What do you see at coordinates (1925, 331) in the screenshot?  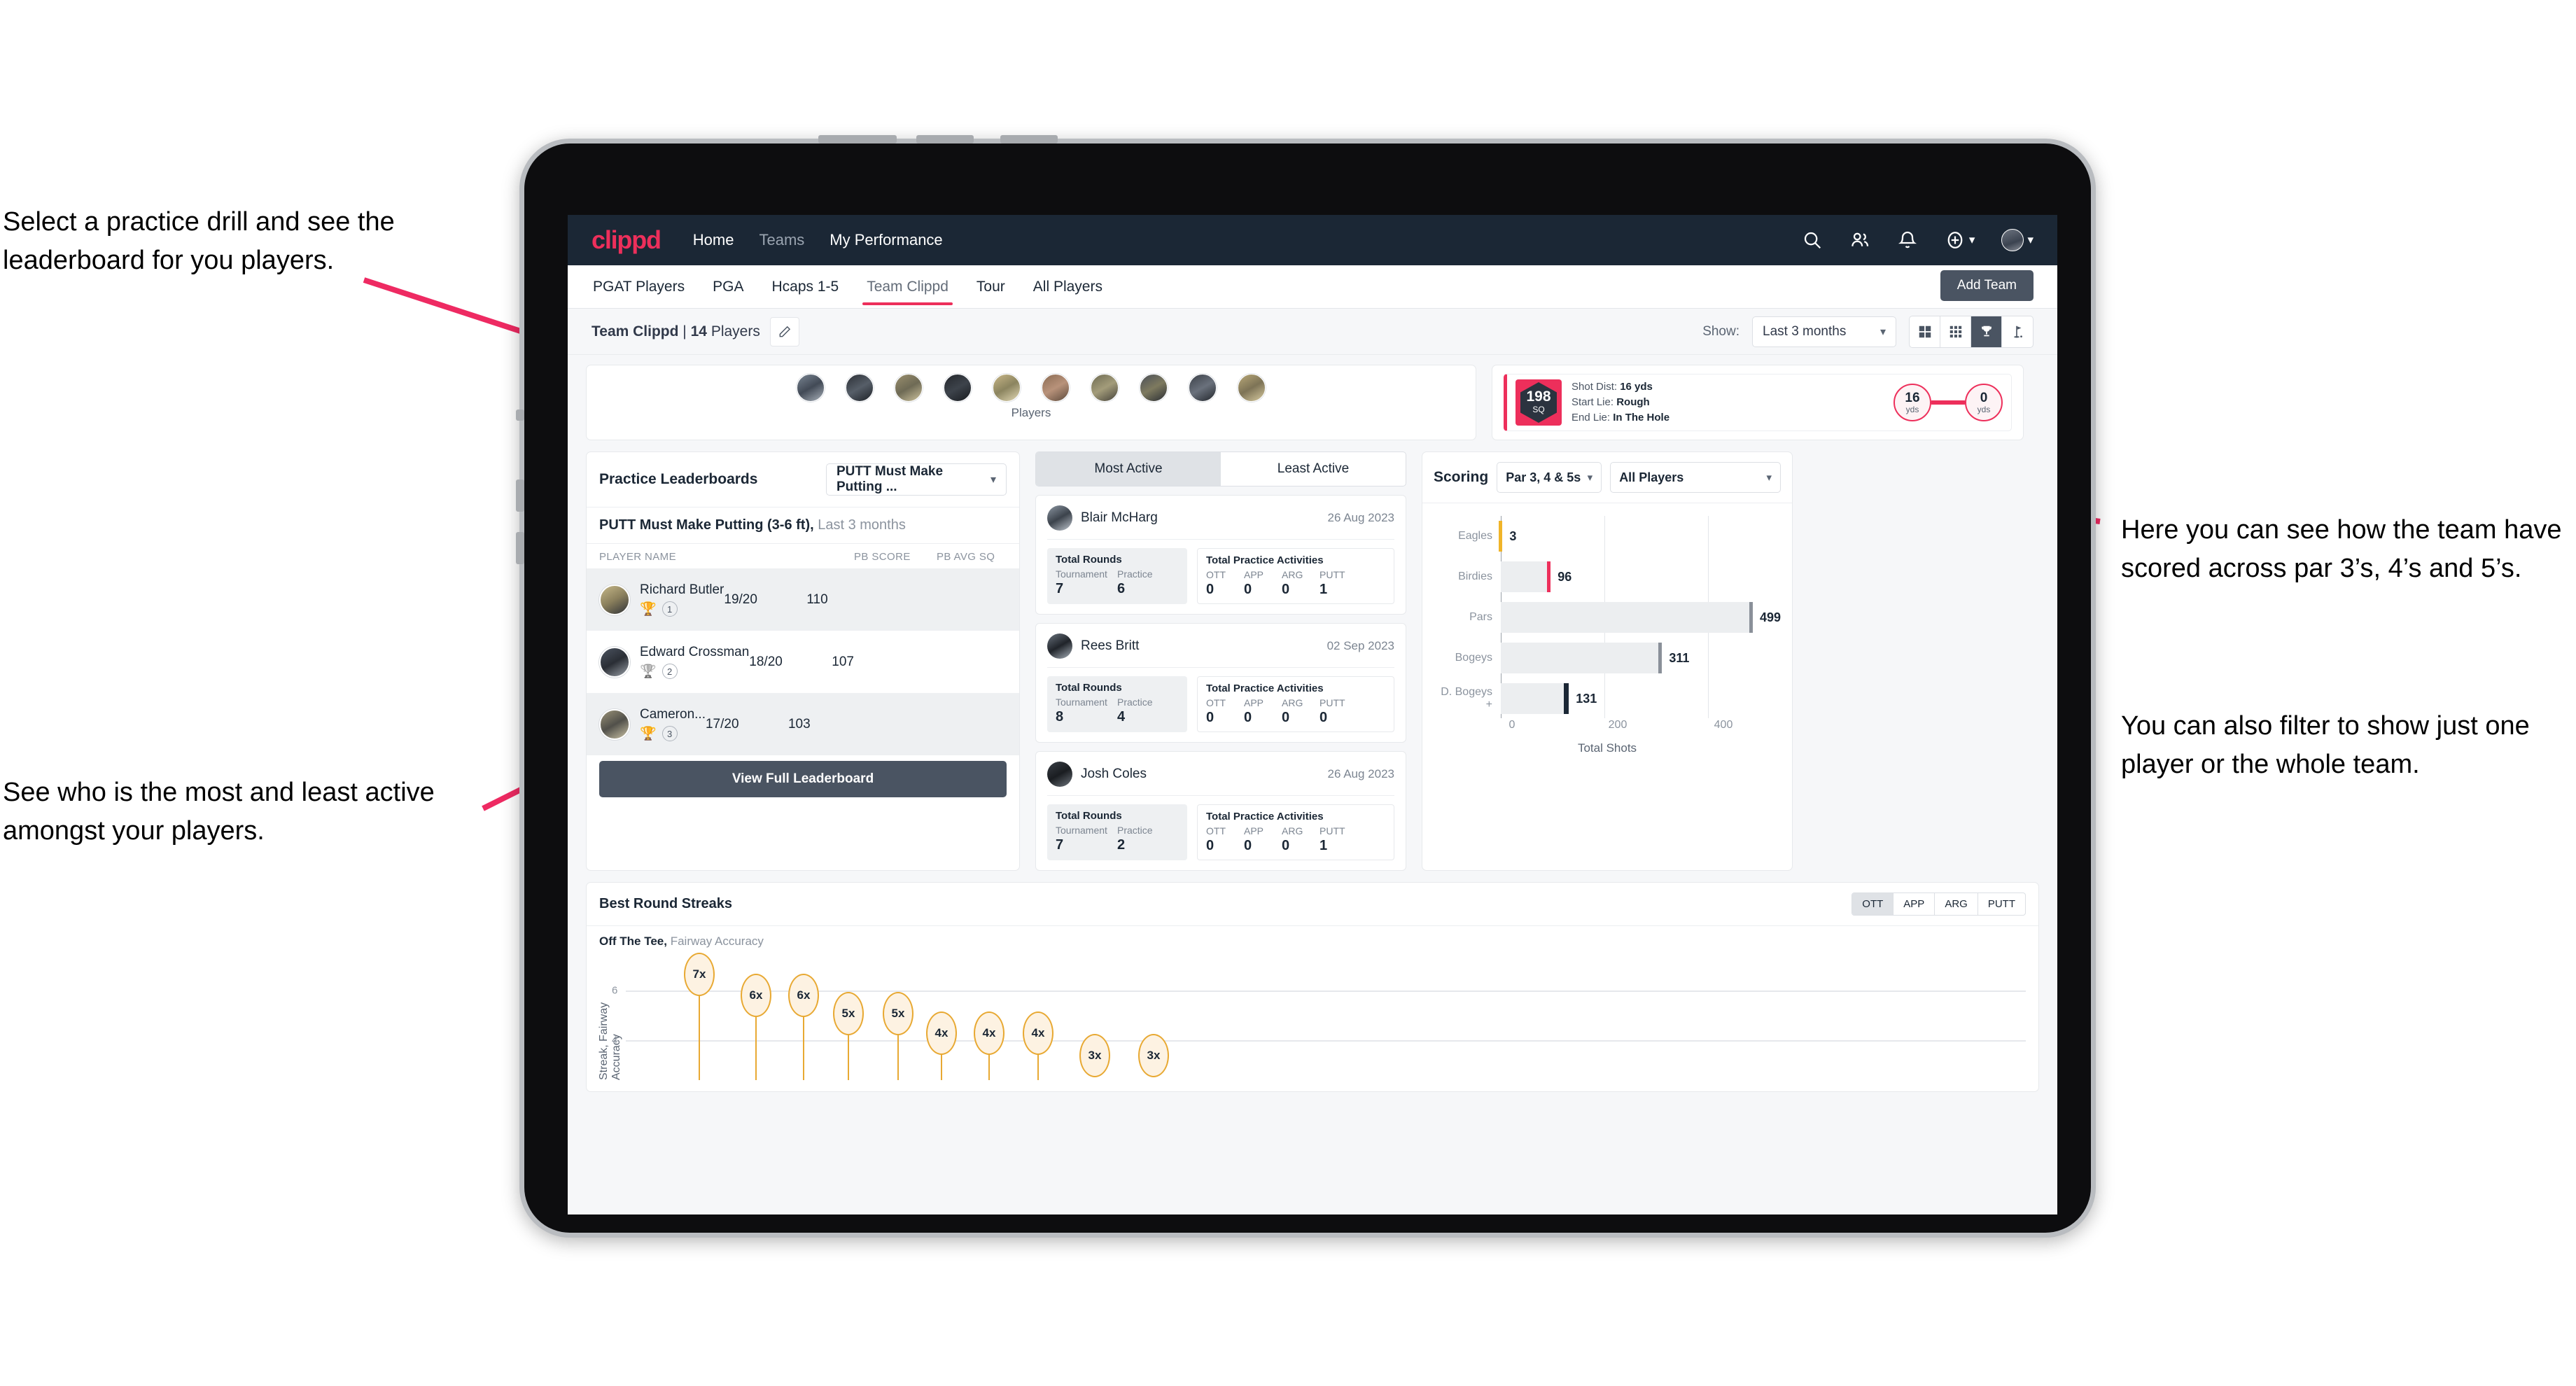 I see `grid-large-icon-button` at bounding box center [1925, 331].